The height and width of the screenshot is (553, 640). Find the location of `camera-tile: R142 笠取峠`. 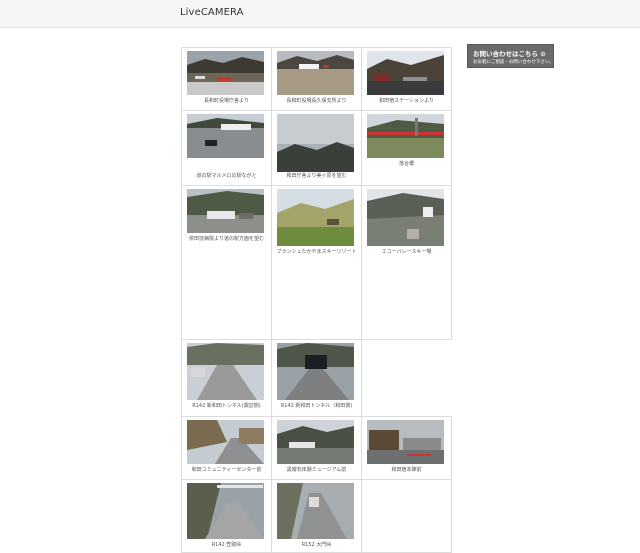

camera-tile: R142 笠取峠 is located at coordinates (226, 516).